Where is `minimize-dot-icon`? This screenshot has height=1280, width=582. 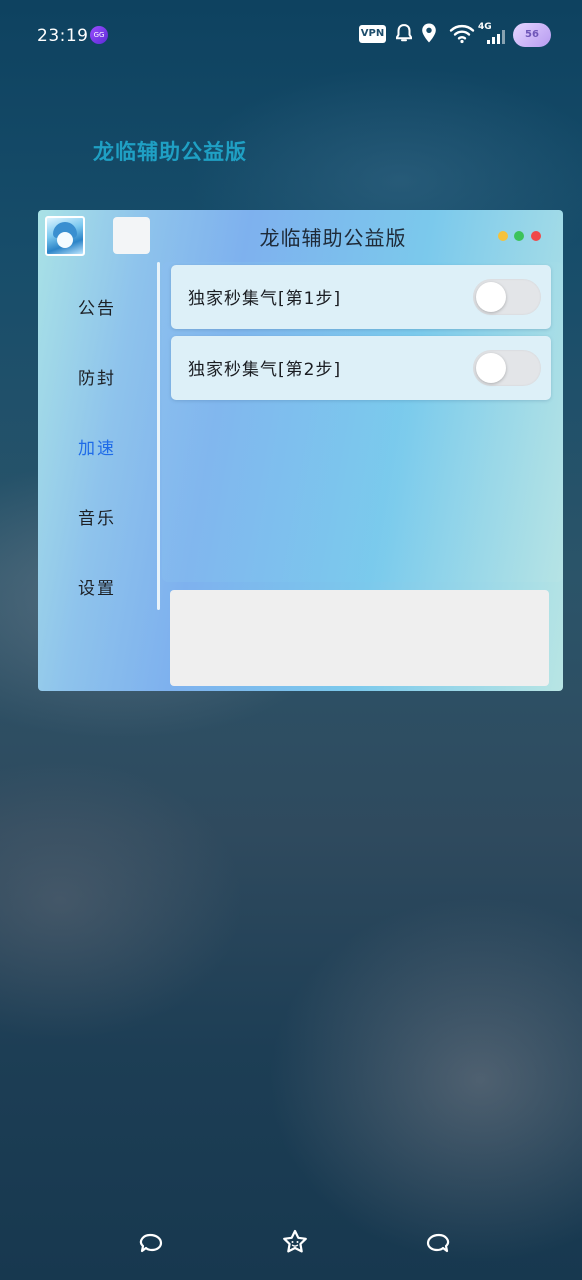
minimize-dot-icon is located at coordinates (503, 236).